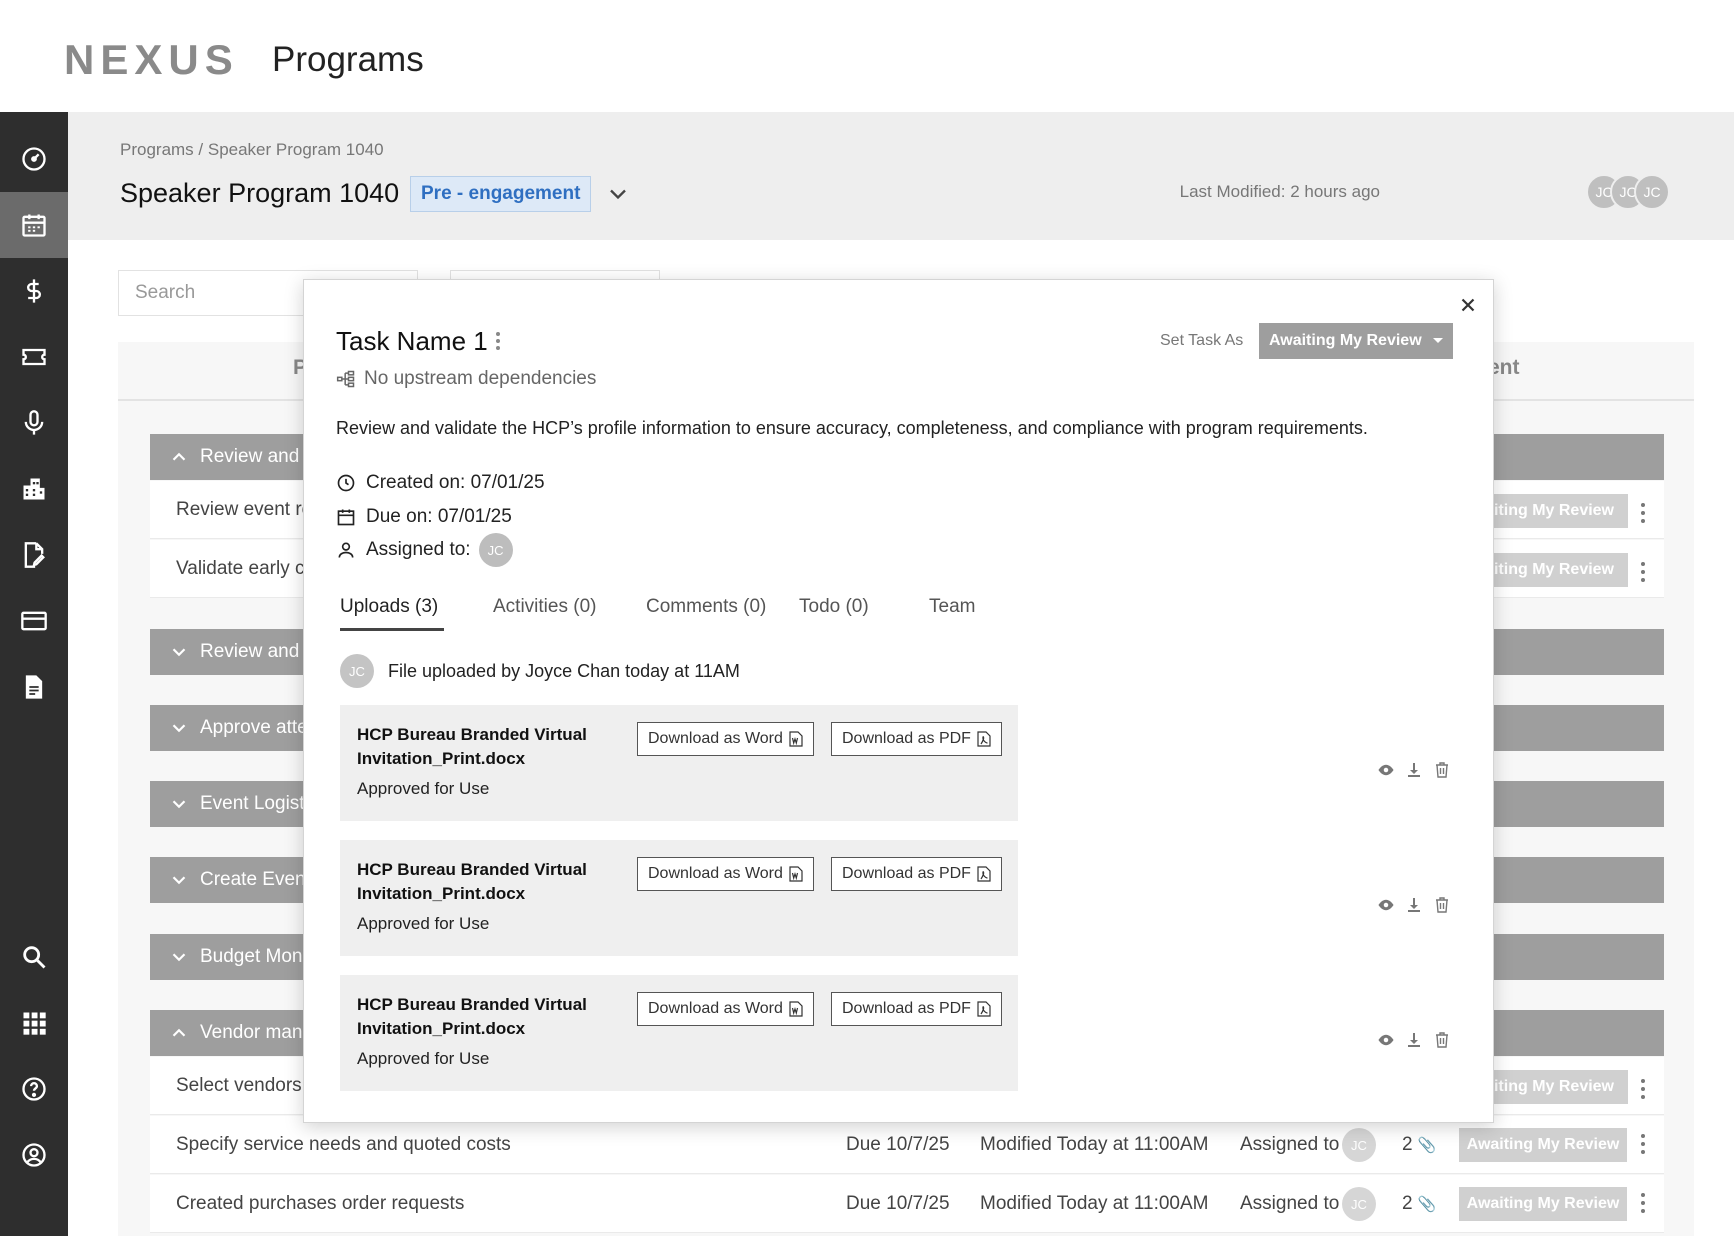 The width and height of the screenshot is (1734, 1236). What do you see at coordinates (501, 194) in the screenshot?
I see `stage-badge: Pre - engagement` at bounding box center [501, 194].